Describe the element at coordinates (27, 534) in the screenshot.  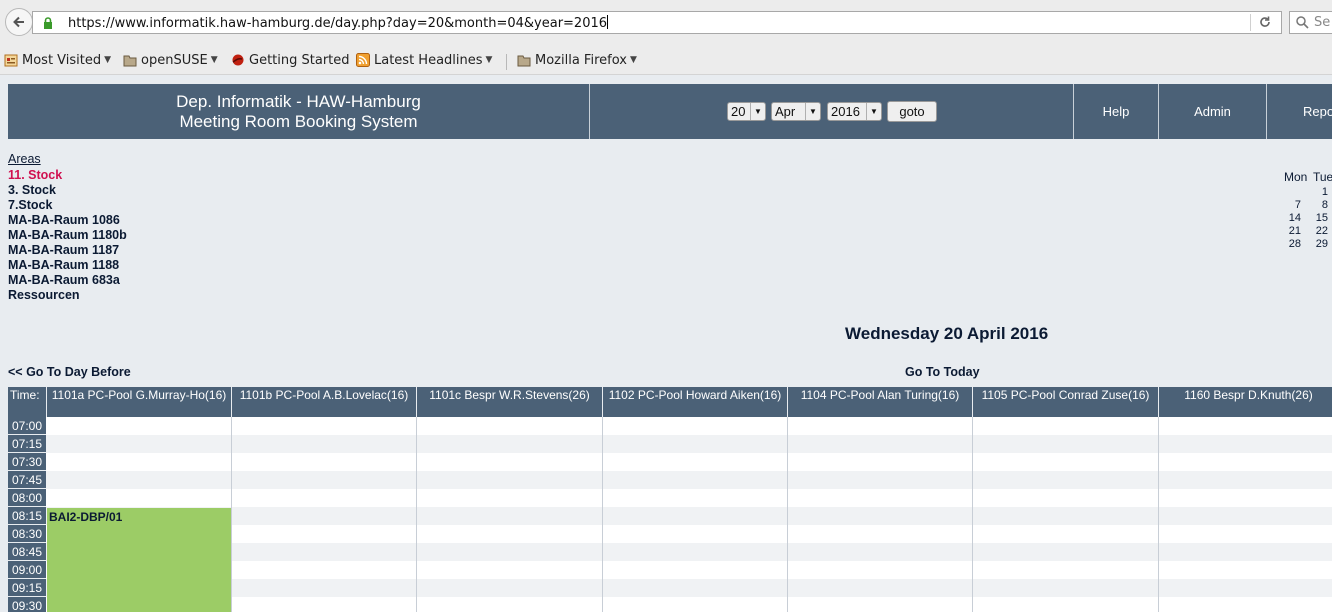
I see `time-cell: 08:30` at that location.